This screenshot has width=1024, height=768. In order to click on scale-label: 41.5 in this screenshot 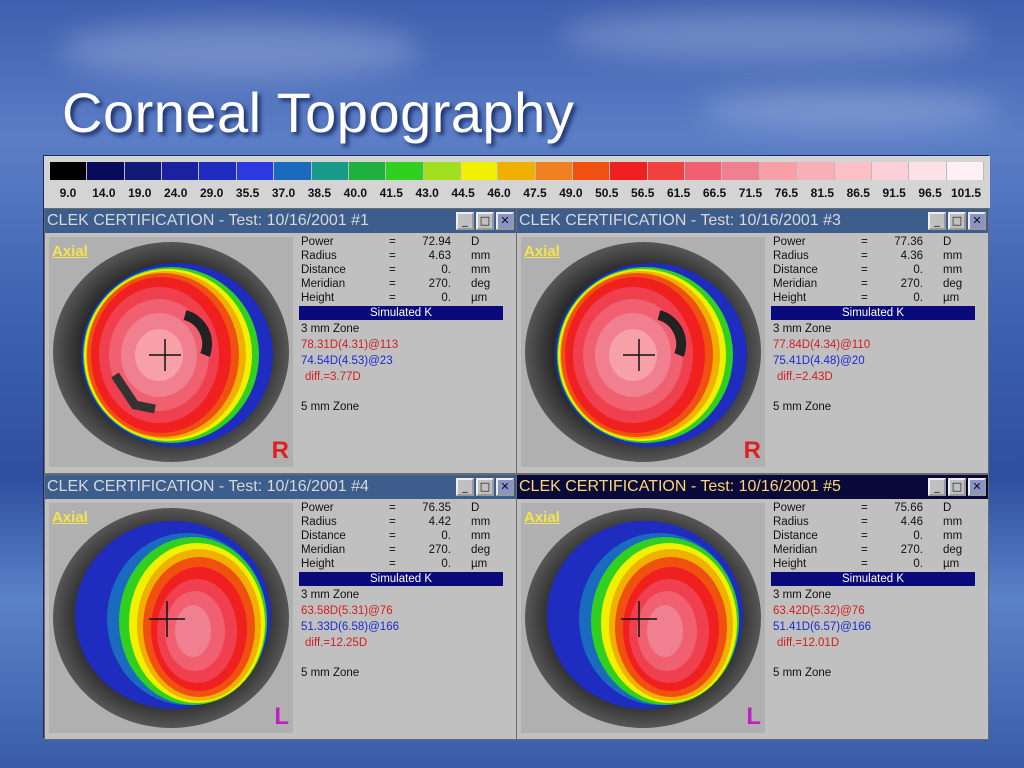, I will do `click(391, 193)`.